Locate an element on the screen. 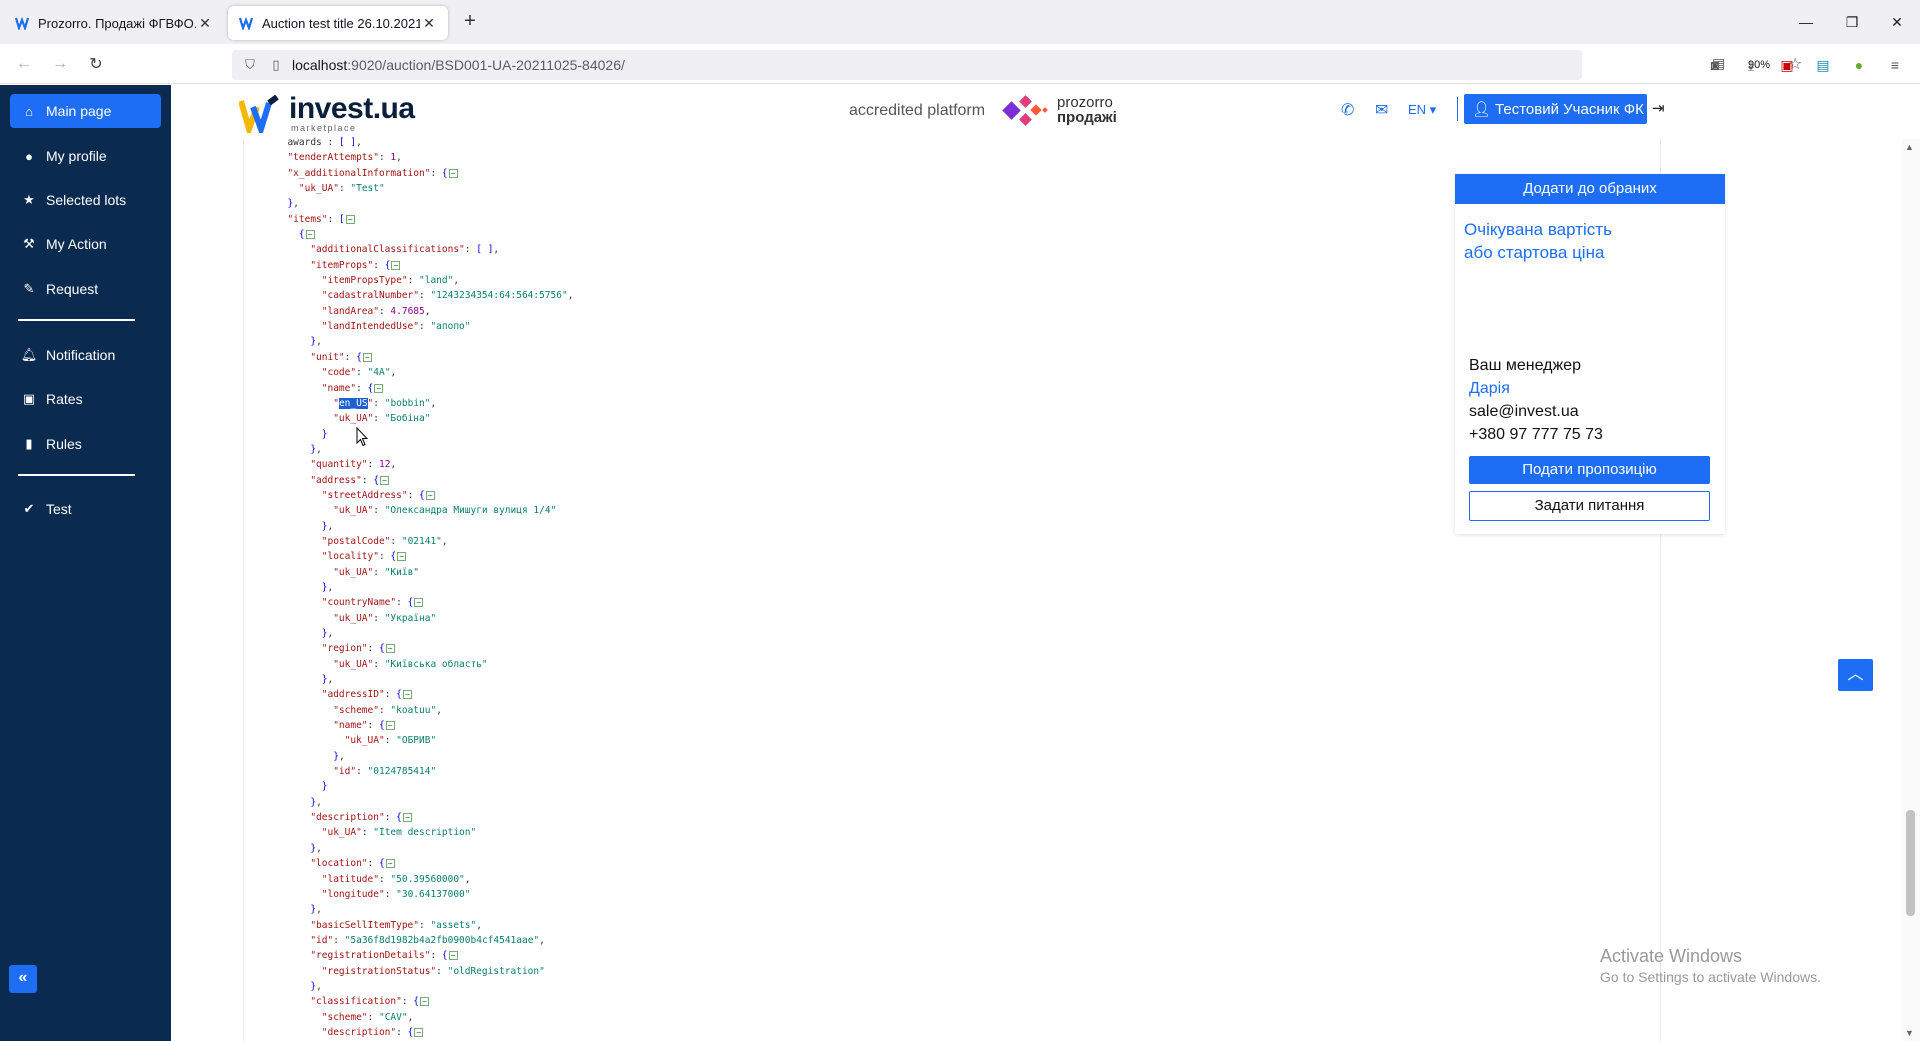 This screenshot has width=1920, height=1041. url-path: :9020/auction/BSD001-UA-20211025-84026/ is located at coordinates (486, 65).